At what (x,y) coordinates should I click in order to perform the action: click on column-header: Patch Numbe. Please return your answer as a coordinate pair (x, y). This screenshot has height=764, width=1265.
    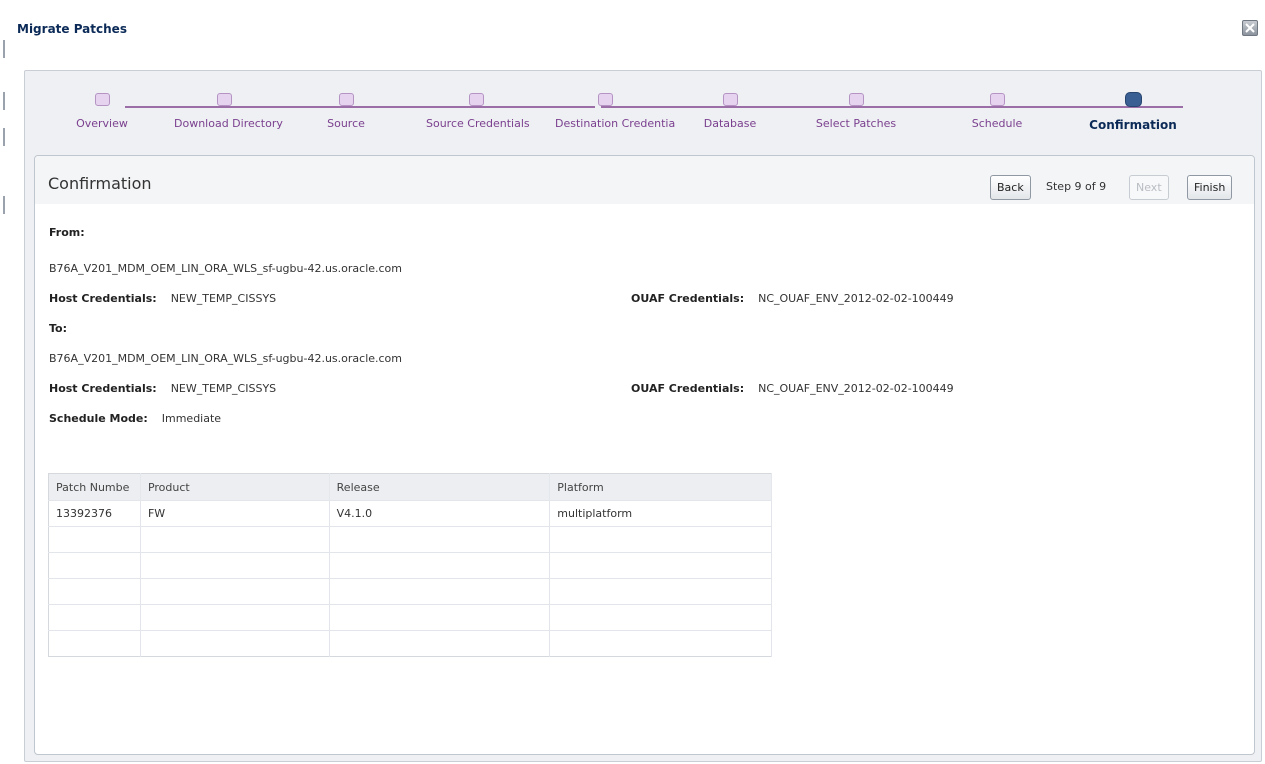
    Looking at the image, I should click on (94, 487).